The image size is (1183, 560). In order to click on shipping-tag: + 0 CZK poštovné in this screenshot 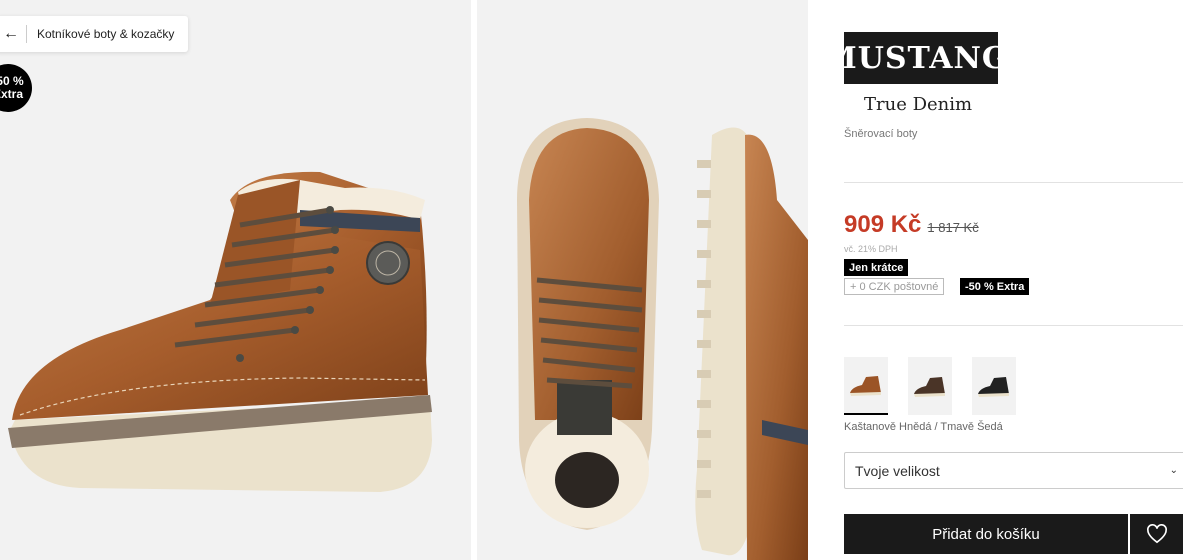, I will do `click(894, 286)`.